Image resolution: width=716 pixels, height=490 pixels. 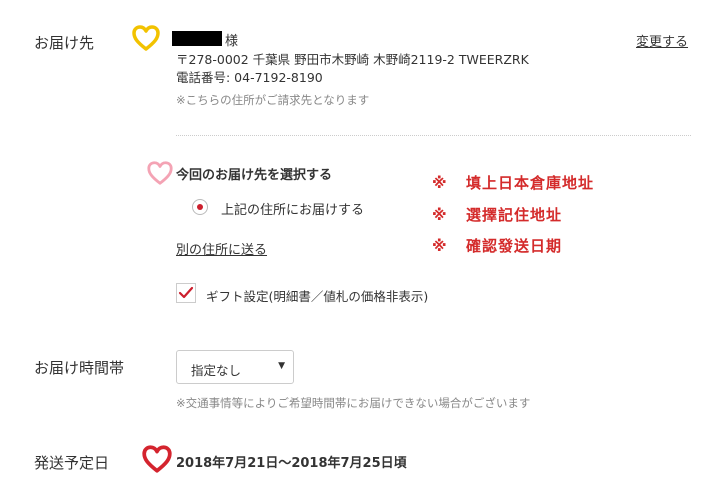 What do you see at coordinates (254, 175) in the screenshot?
I see `select-destination-title: 今回のお届け先を選択する` at bounding box center [254, 175].